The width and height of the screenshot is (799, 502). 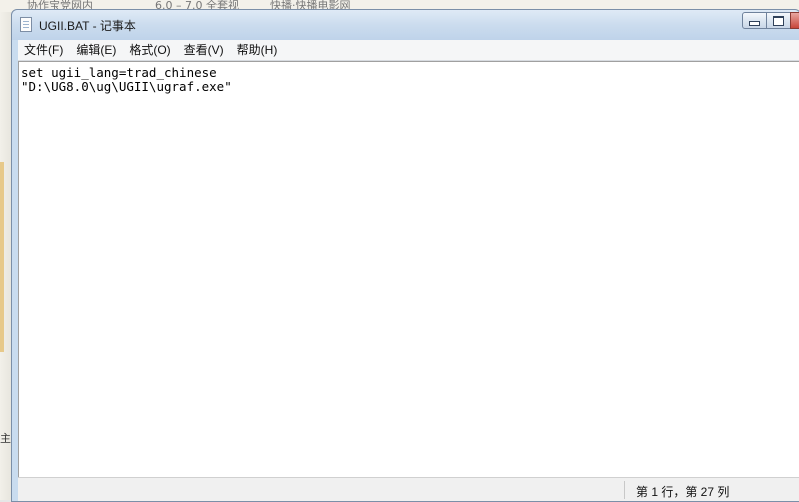 What do you see at coordinates (26, 24) in the screenshot?
I see `notepad-icon` at bounding box center [26, 24].